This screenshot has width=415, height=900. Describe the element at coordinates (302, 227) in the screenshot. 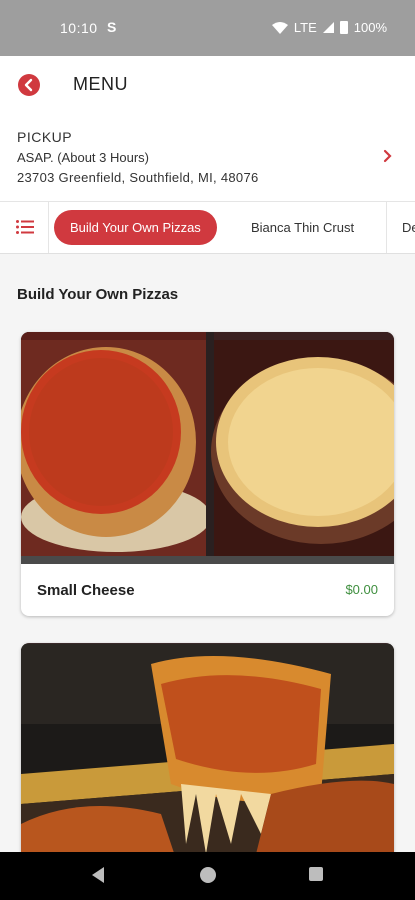

I see `tab-bianca-thin-crust: Bianca Thin Crust` at that location.